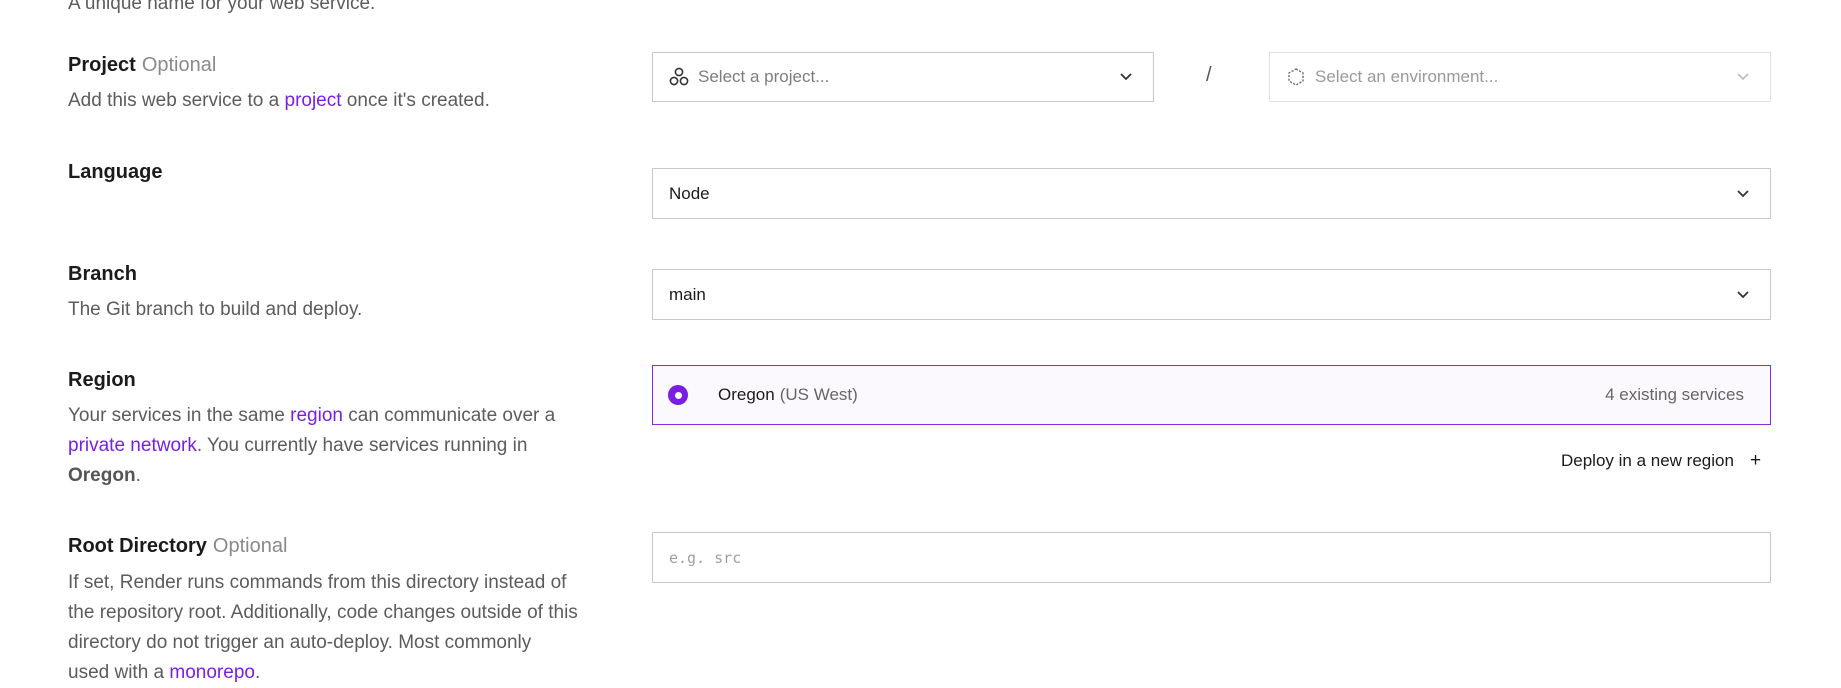 The height and width of the screenshot is (688, 1841). What do you see at coordinates (119, 672) in the screenshot?
I see `root-directory-desc-line4-pre: used with a` at bounding box center [119, 672].